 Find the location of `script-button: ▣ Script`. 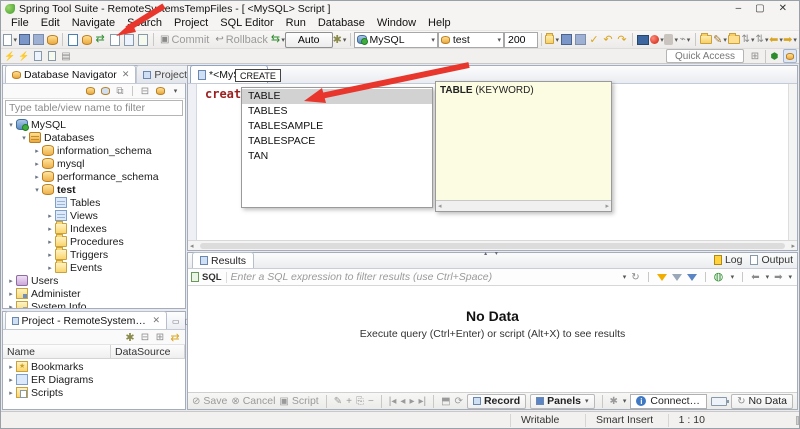

script-button: ▣ Script is located at coordinates (298, 401).